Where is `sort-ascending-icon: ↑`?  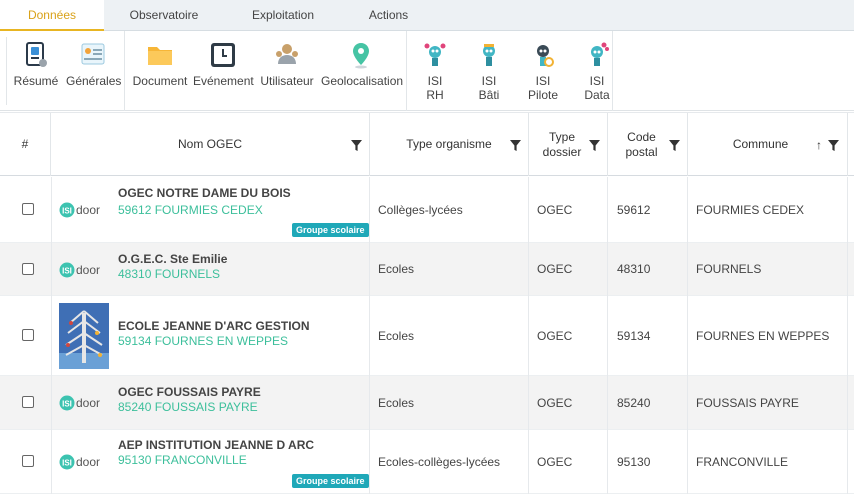 sort-ascending-icon: ↑ is located at coordinates (819, 145).